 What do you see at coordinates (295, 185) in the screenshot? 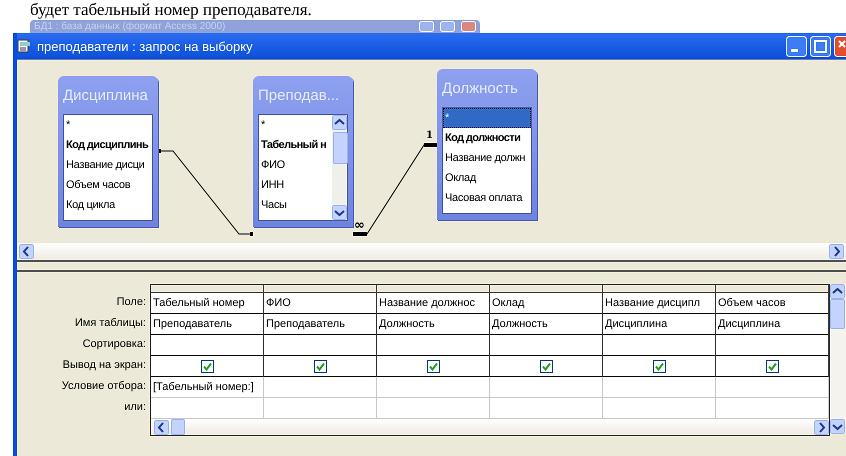
I see `field-item: ИНН` at bounding box center [295, 185].